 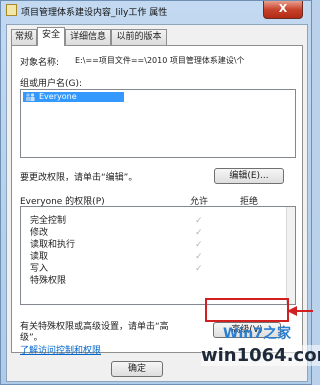 What do you see at coordinates (305, 311) in the screenshot?
I see `arrow-shaft` at bounding box center [305, 311].